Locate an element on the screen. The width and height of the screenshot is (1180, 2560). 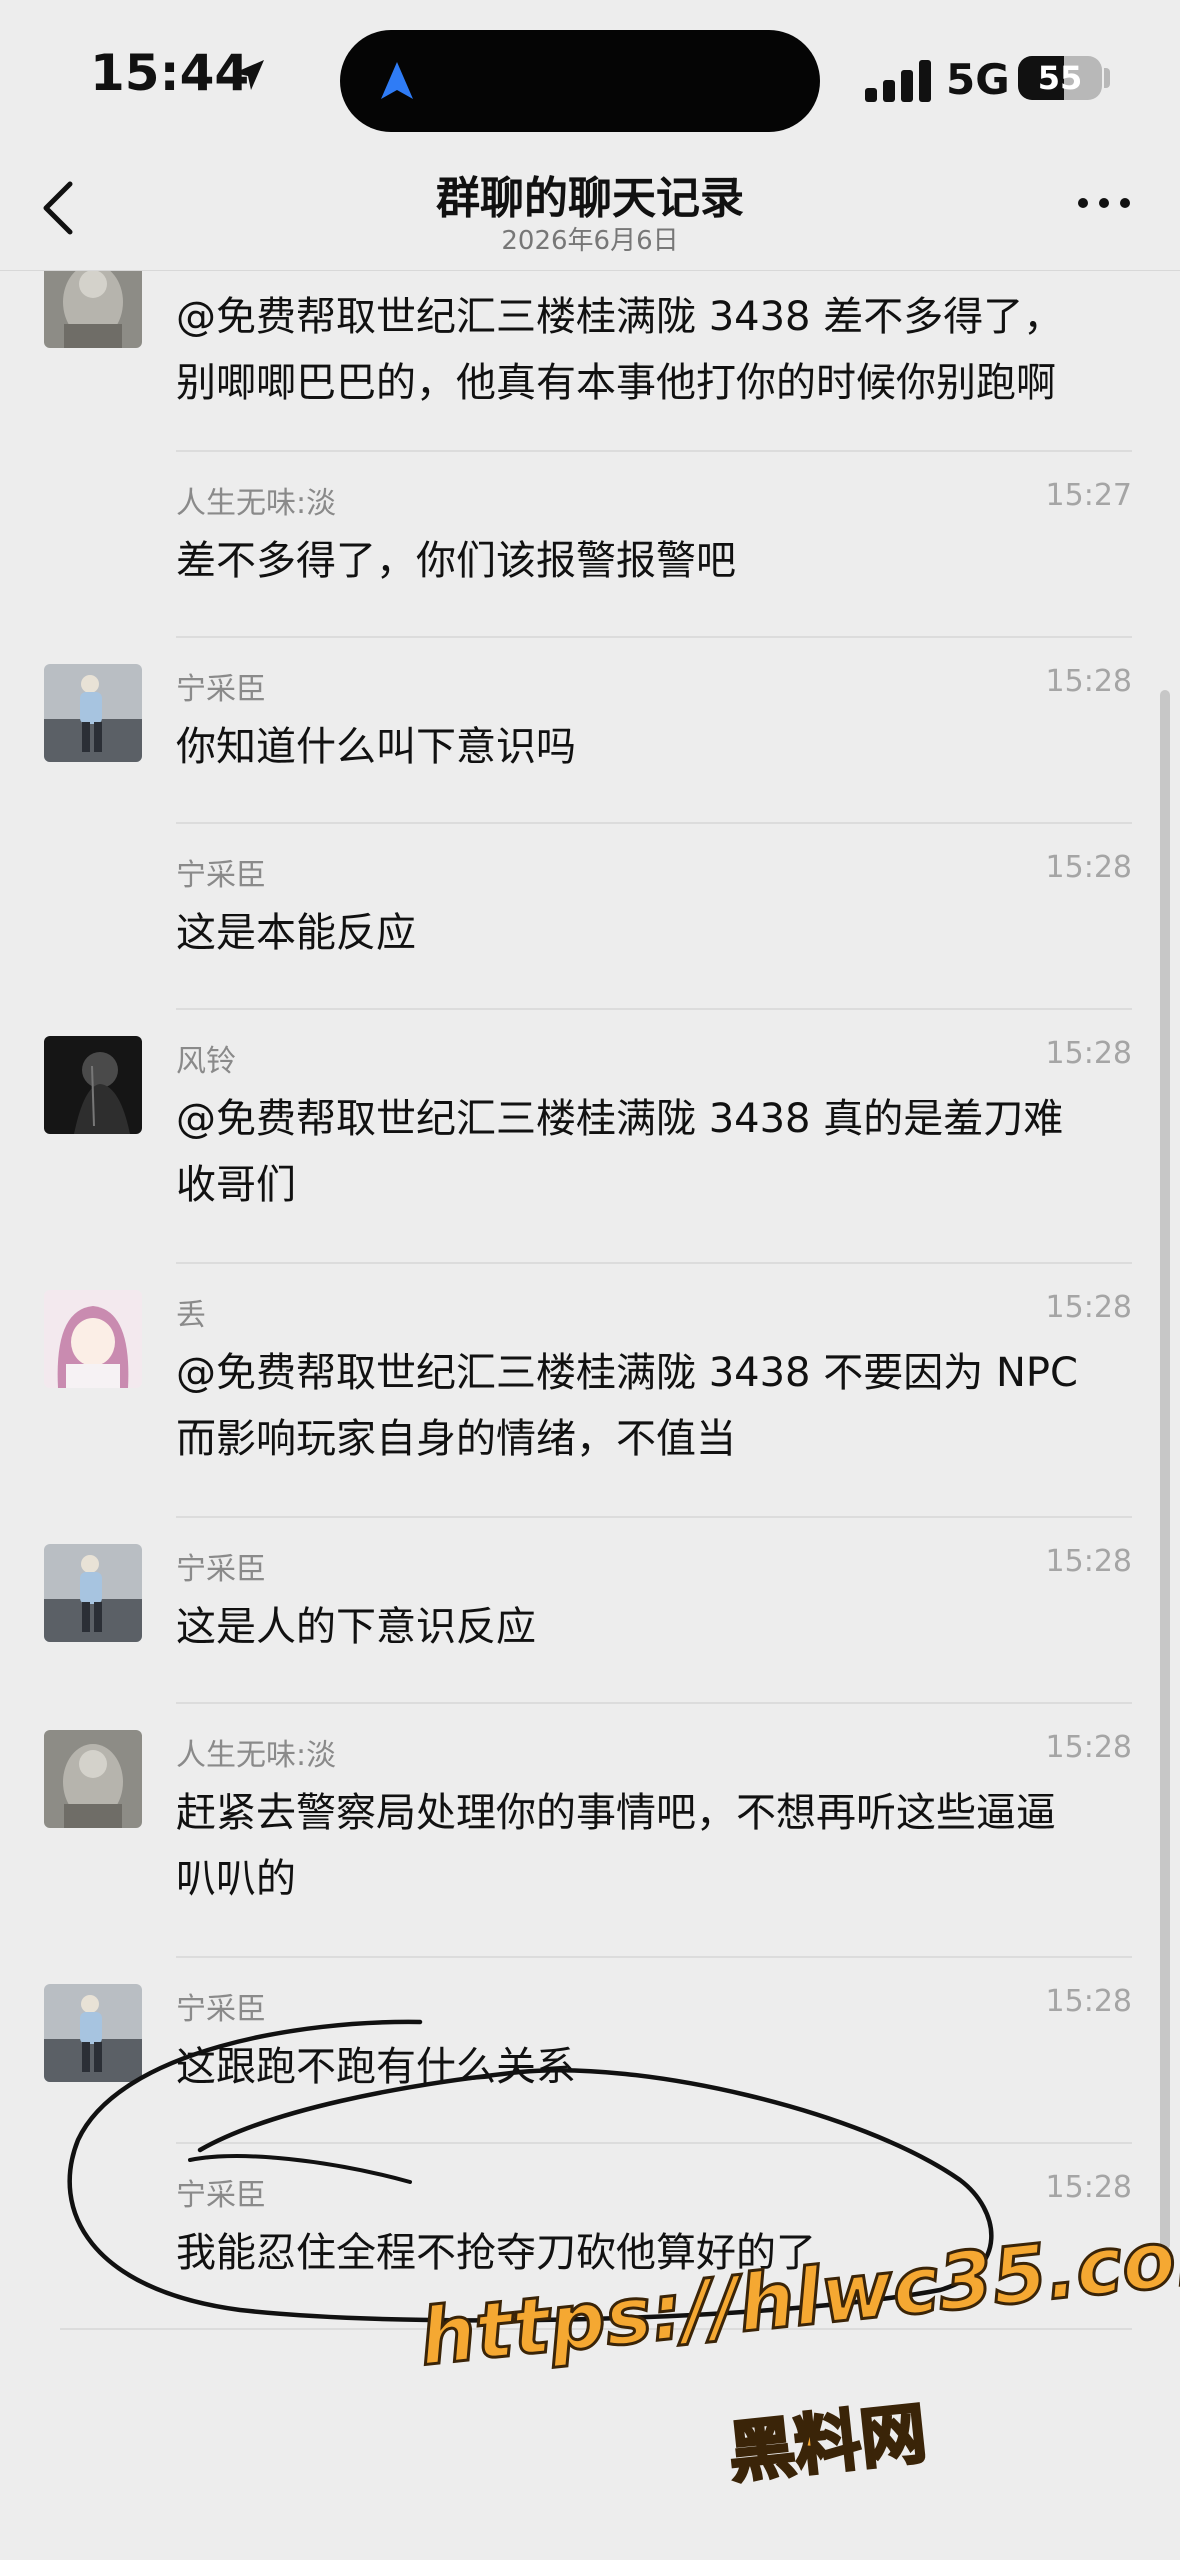
page-title: 群聊的聊天记录 is located at coordinates (590, 198).